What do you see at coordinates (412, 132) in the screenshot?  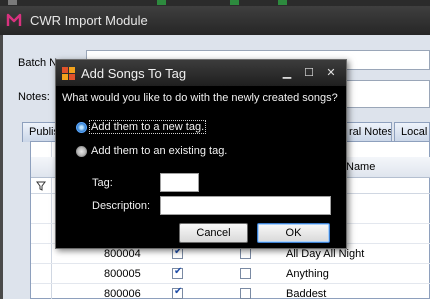 I see `tab-local: Local` at bounding box center [412, 132].